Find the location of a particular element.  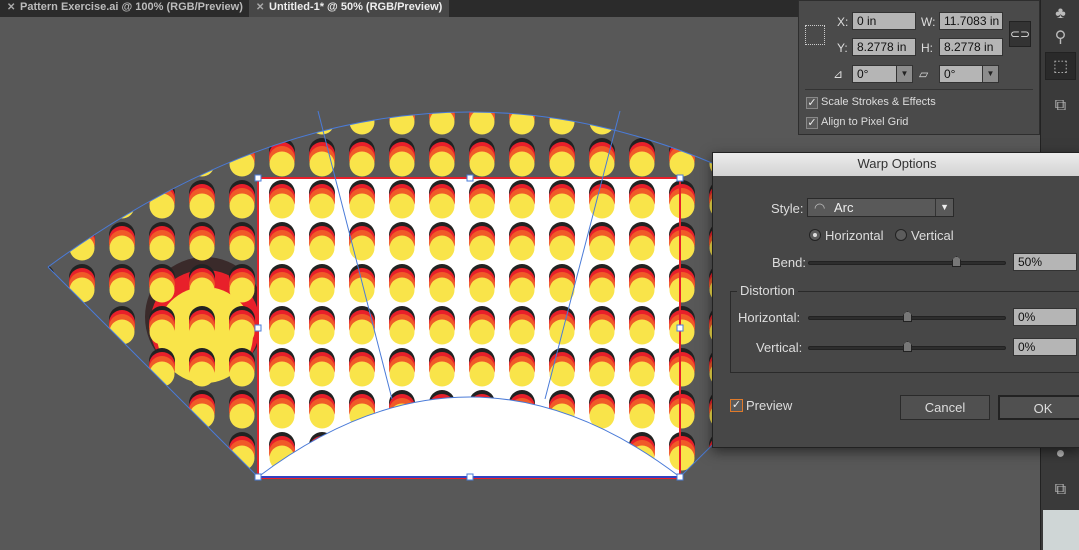

rotate-dropdown: ▼ is located at coordinates (904, 74).